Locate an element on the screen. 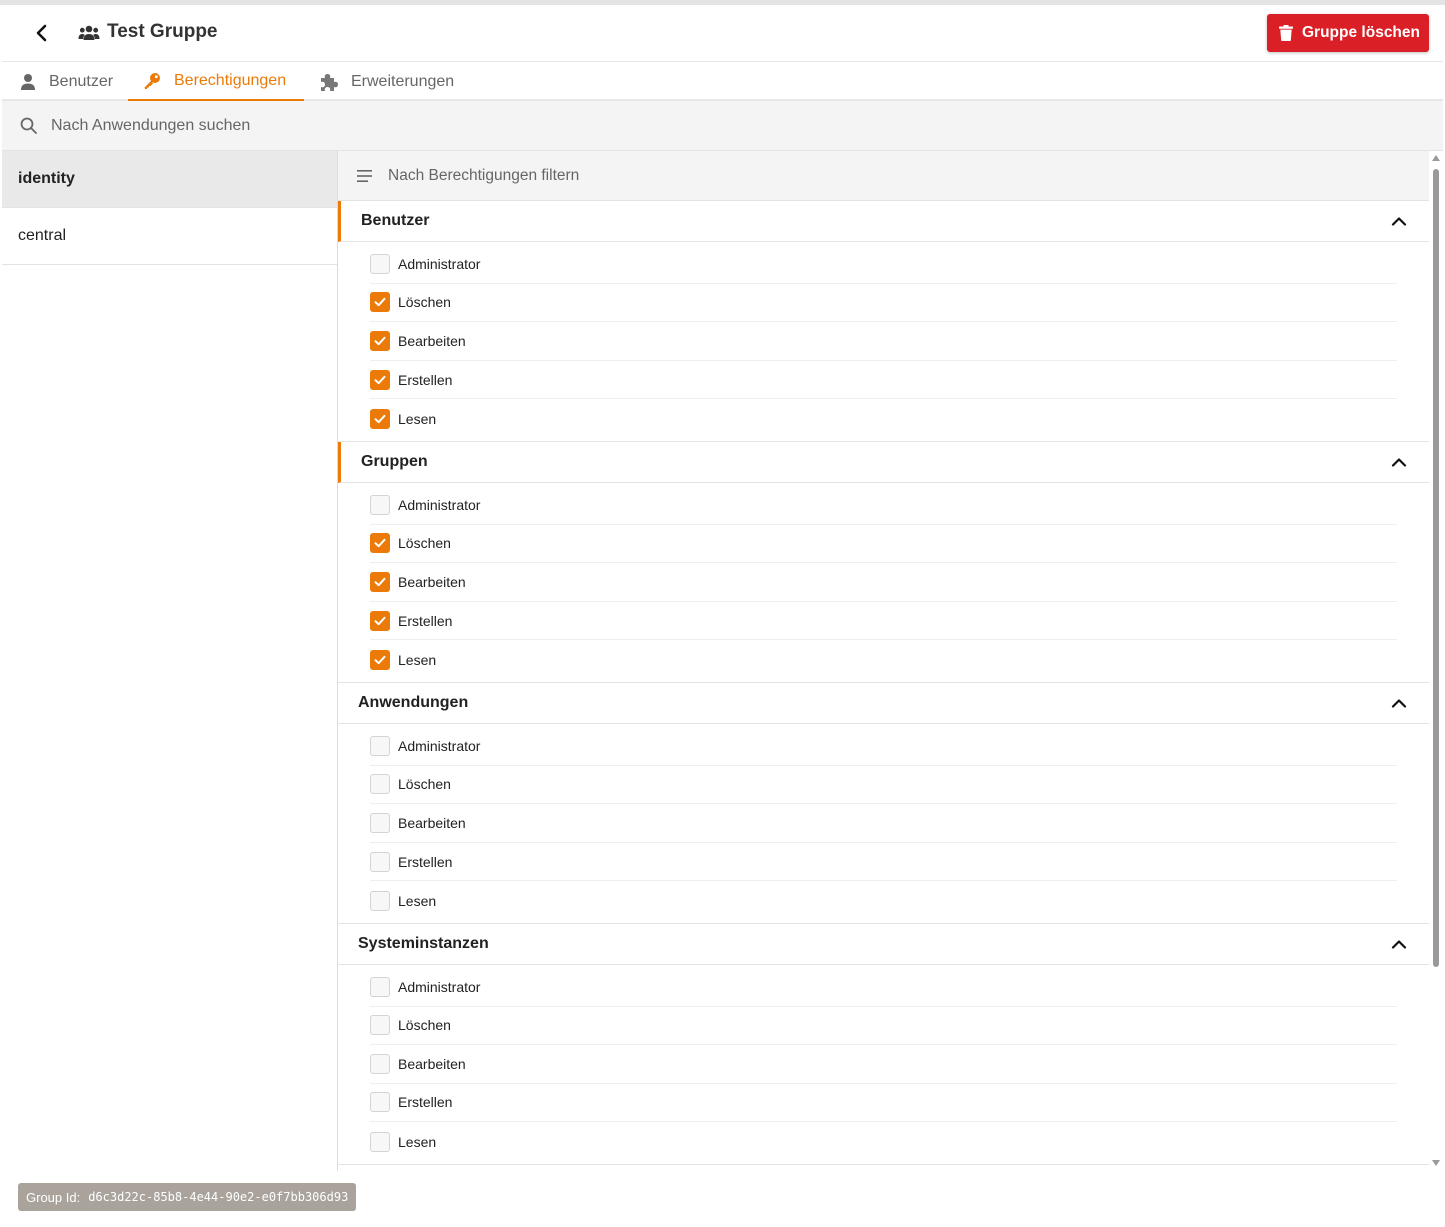 The height and width of the screenshot is (1227, 1445). scrollbar is located at coordinates (1436, 661).